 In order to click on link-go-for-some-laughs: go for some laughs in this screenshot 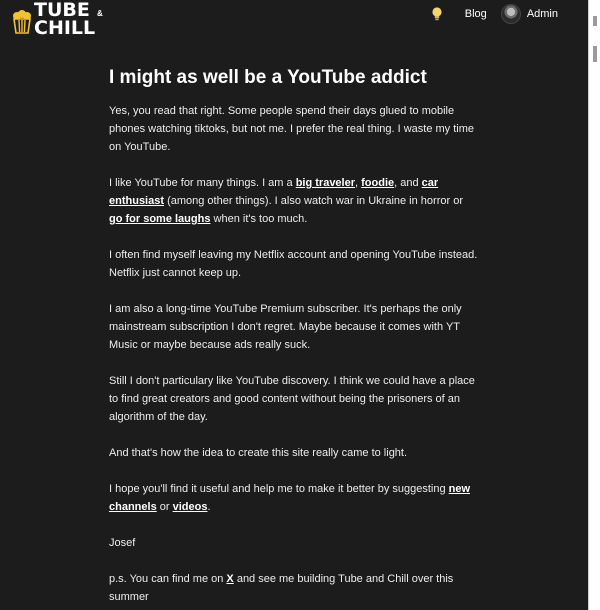, I will do `click(159, 219)`.